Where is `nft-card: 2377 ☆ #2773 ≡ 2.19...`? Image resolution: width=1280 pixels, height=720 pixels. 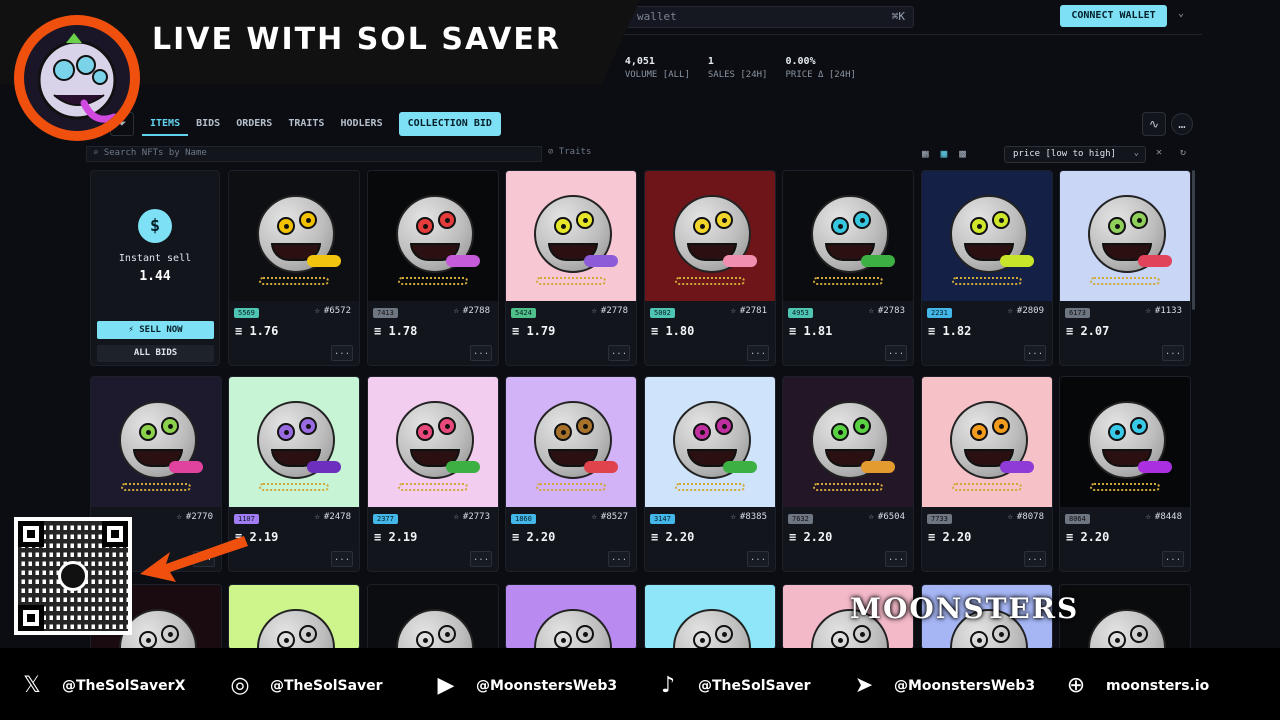
nft-card: 2377 ☆ #2773 ≡ 2.19... is located at coordinates (433, 474).